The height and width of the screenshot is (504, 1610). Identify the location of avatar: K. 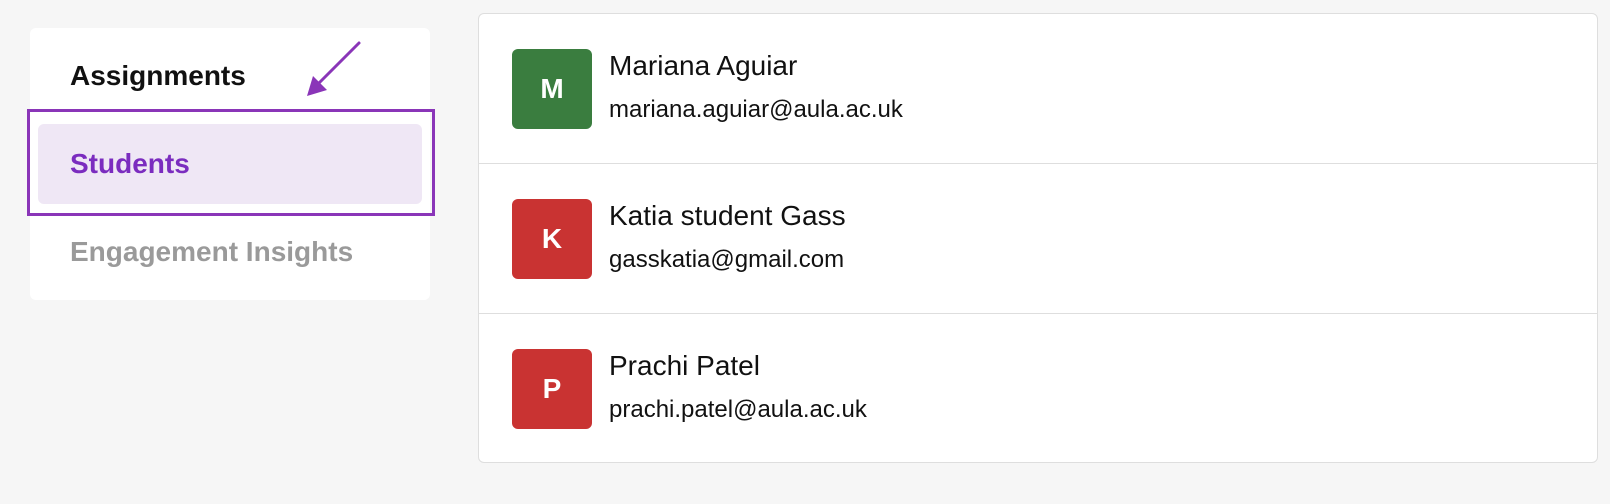
(552, 239).